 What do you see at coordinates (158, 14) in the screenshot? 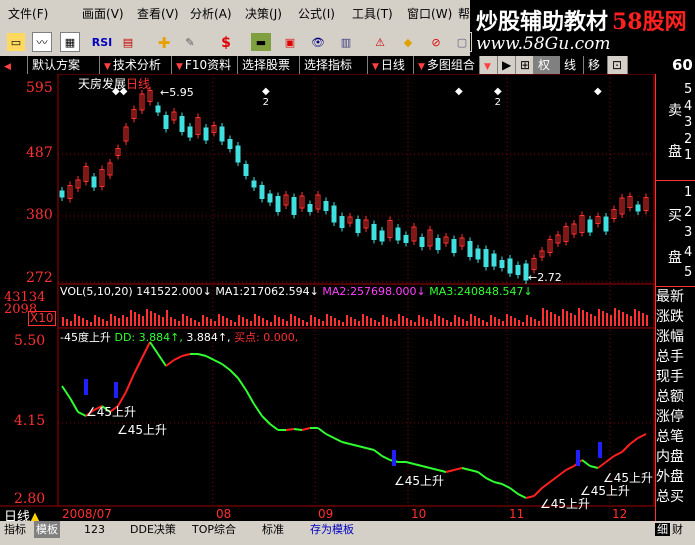
I see `menu-view: 查看(V)` at bounding box center [158, 14].